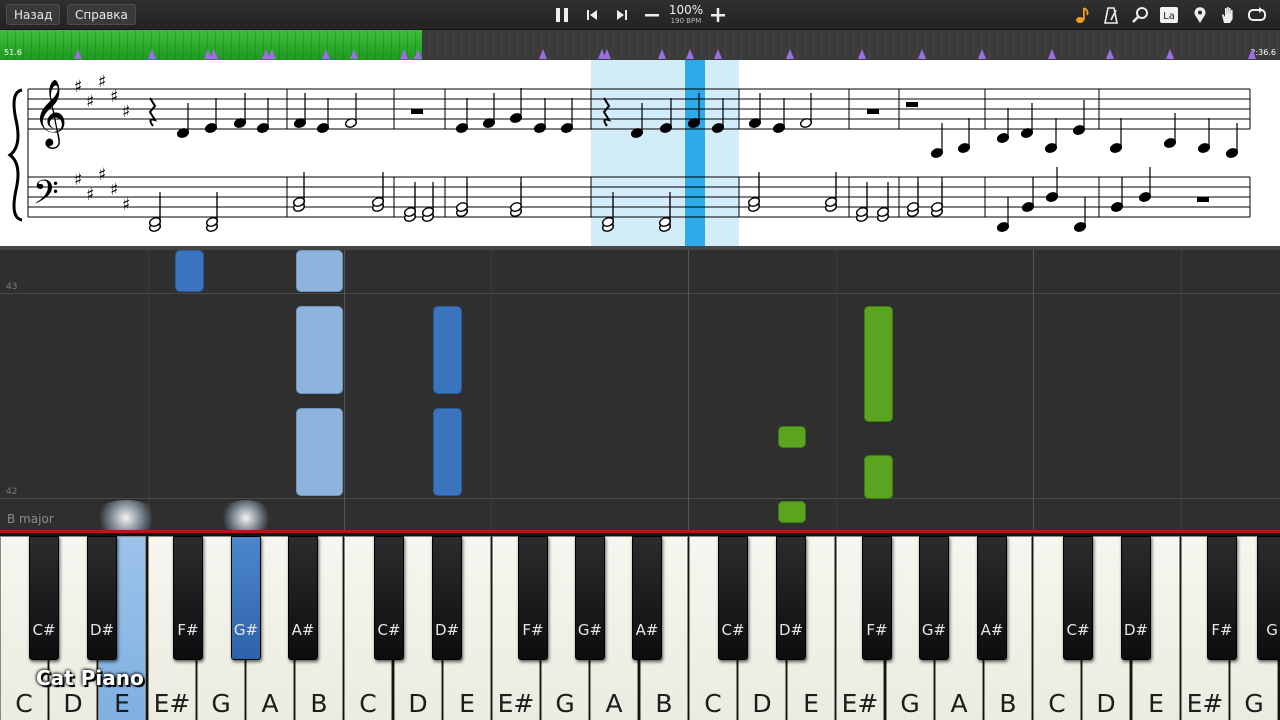  I want to click on previous-icon, so click(592, 15).